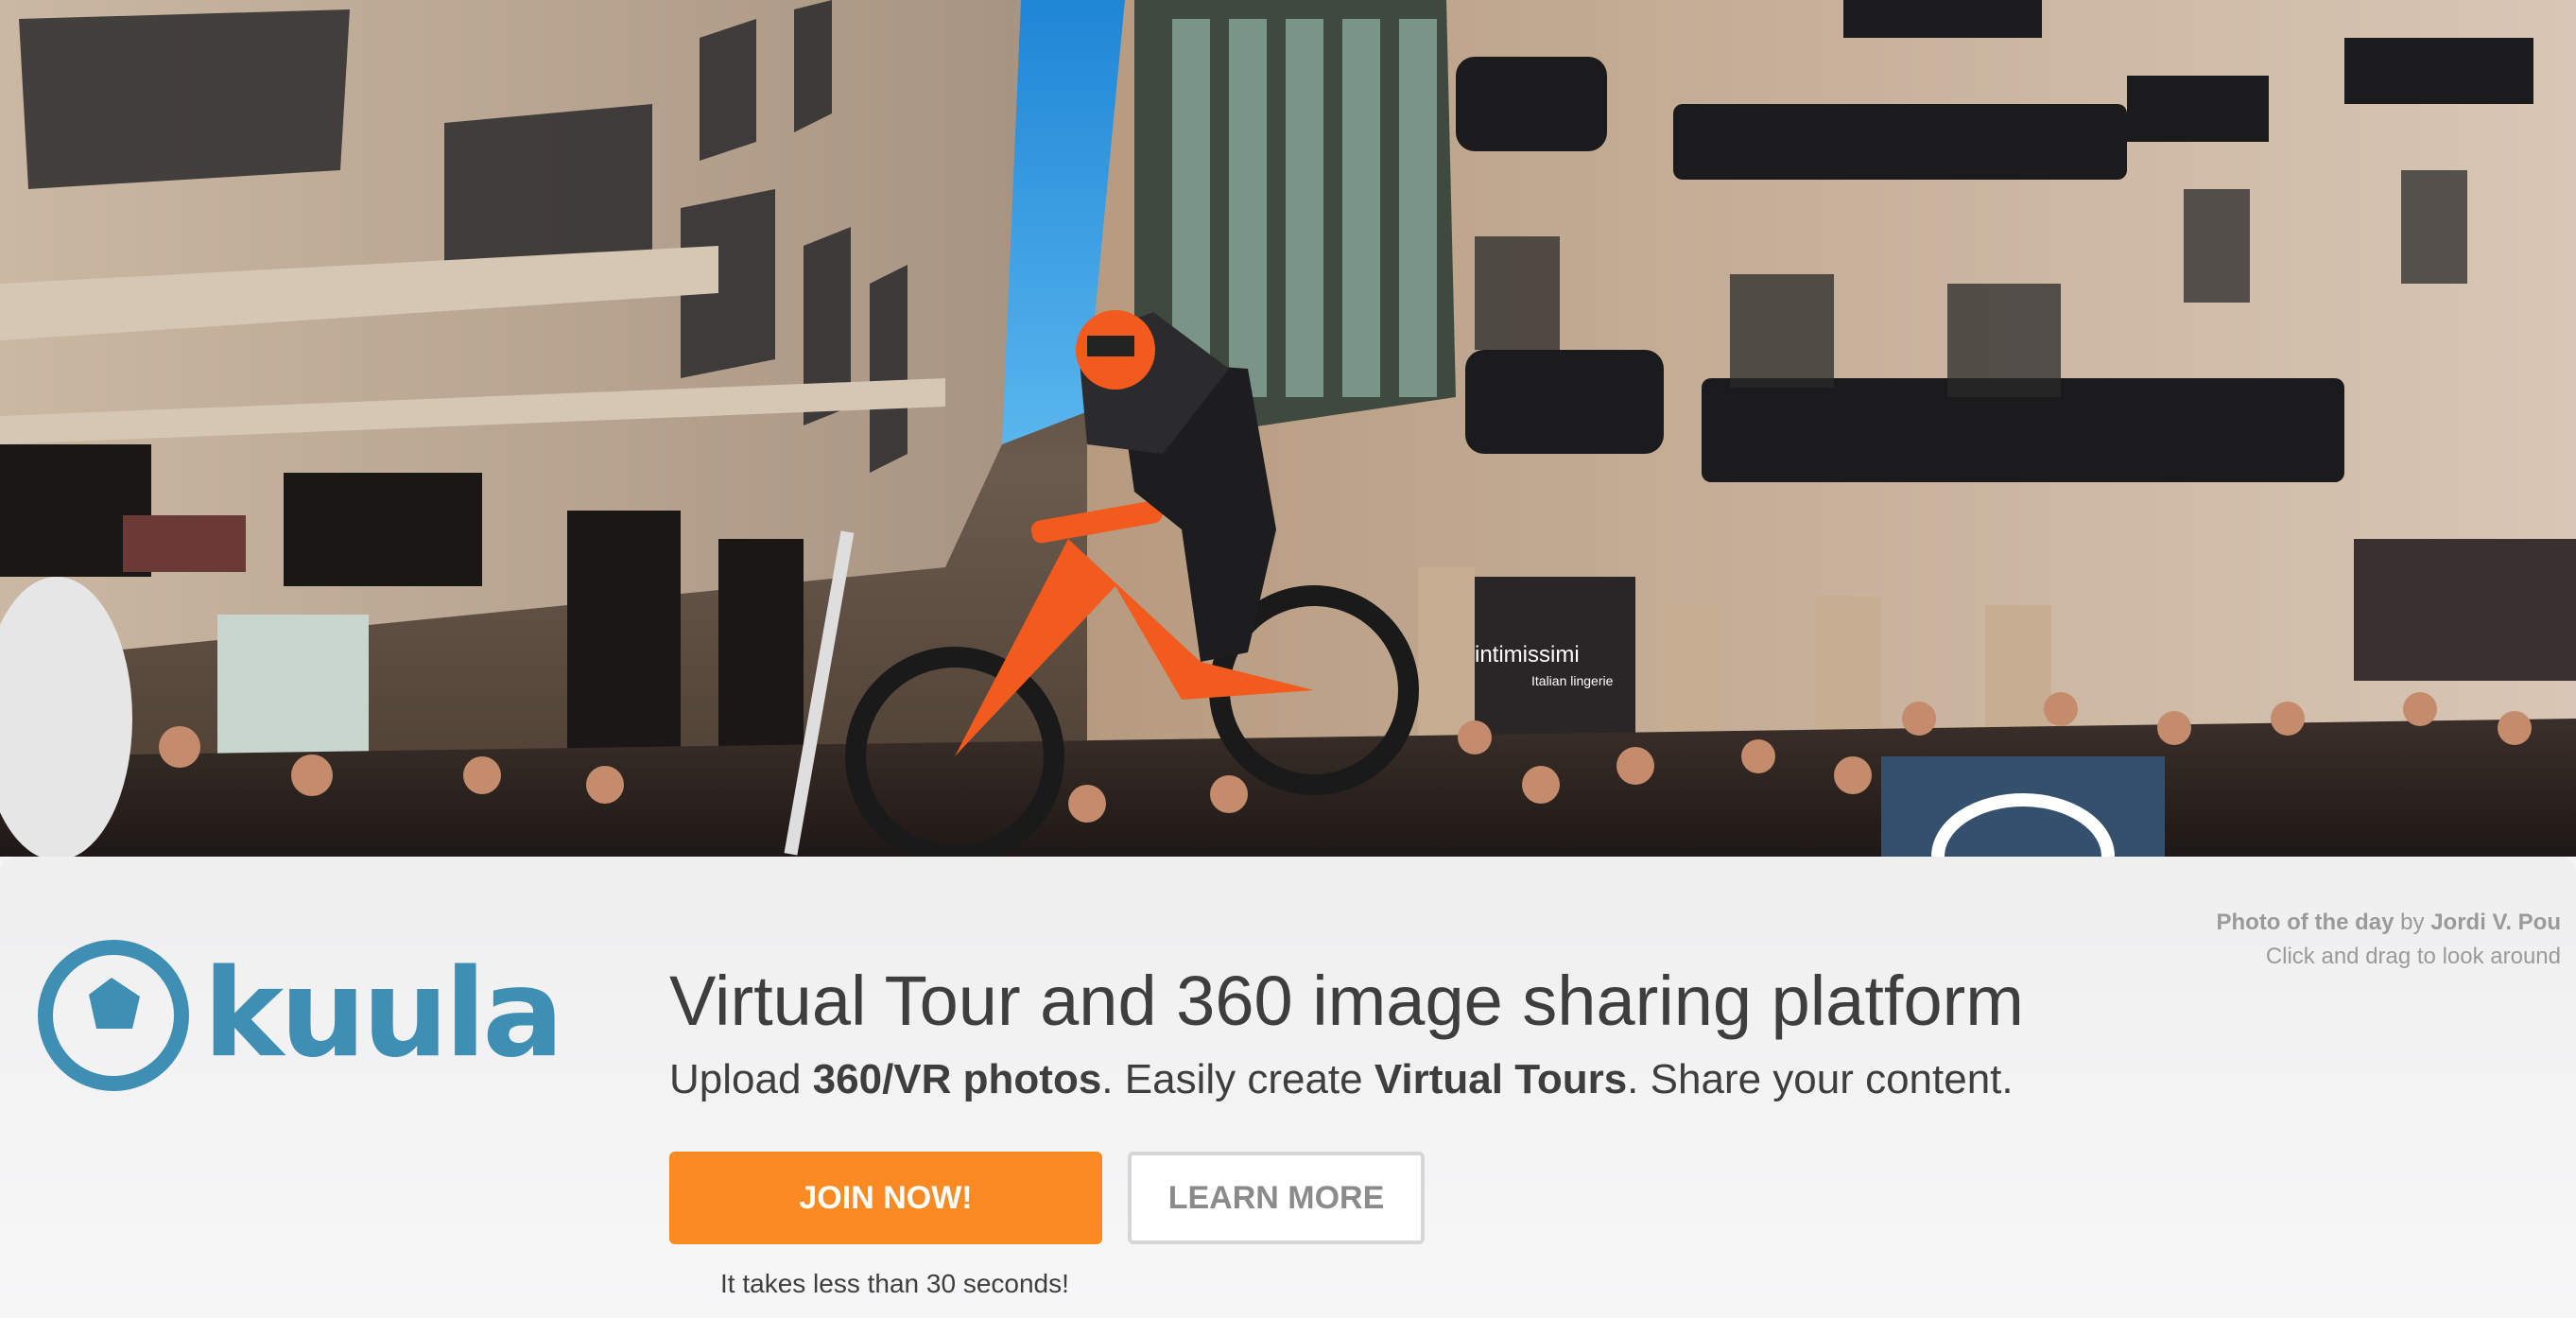 This screenshot has width=2576, height=1318. I want to click on storefront-subsign: Italian lingerie, so click(1572, 680).